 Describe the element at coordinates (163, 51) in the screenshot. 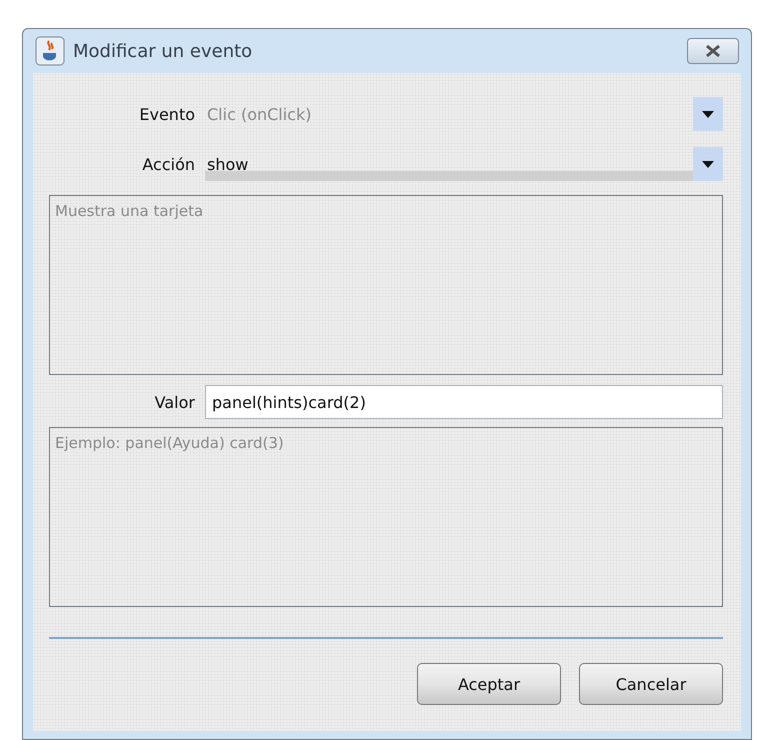

I see `window-title: Modificar un evento` at that location.